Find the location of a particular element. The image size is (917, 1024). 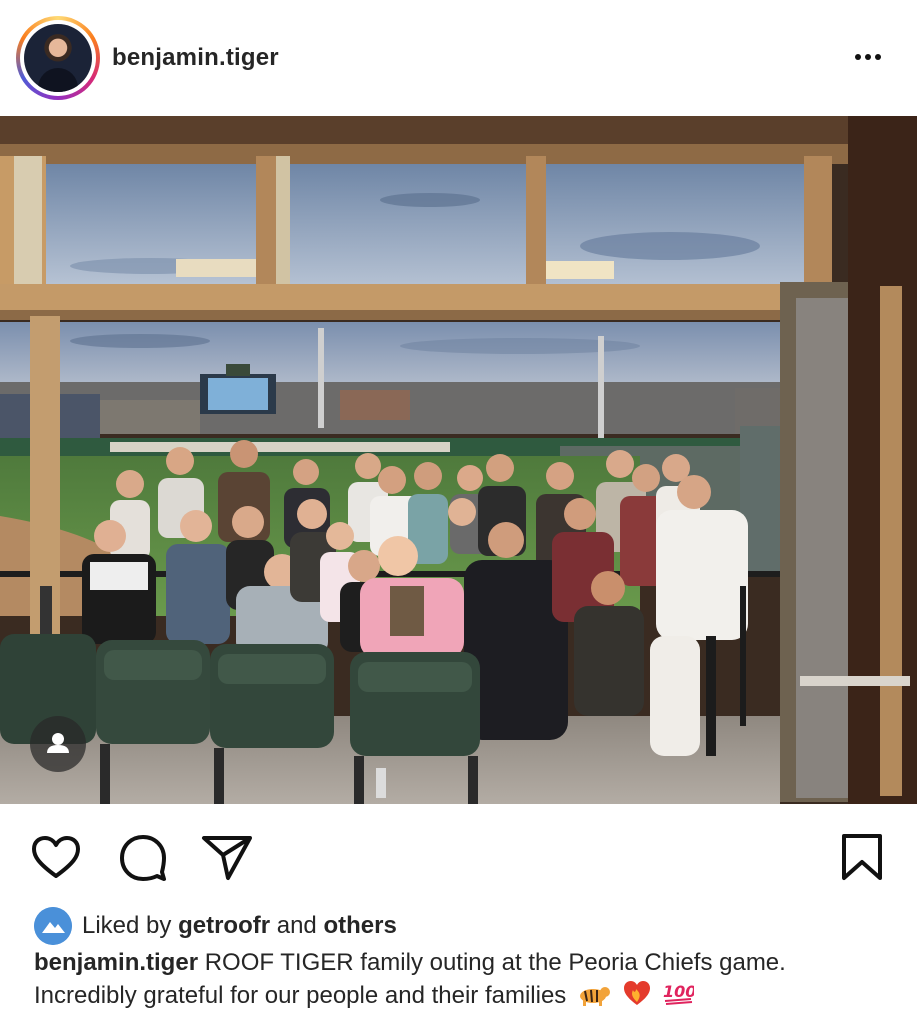

mountain-logo-icon is located at coordinates (53, 926).